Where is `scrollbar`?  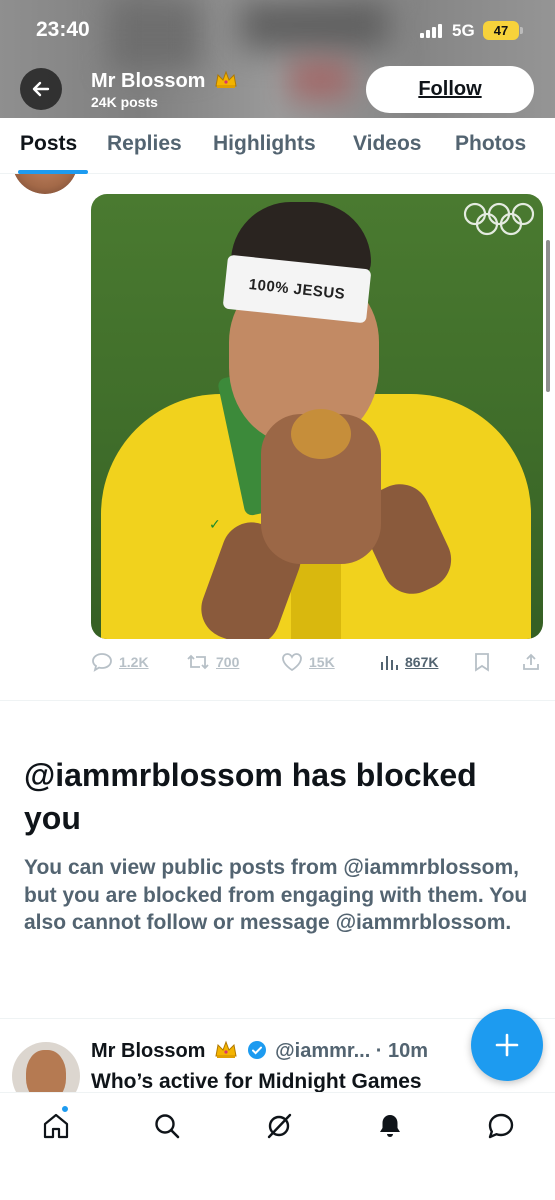
scrollbar is located at coordinates (548, 316).